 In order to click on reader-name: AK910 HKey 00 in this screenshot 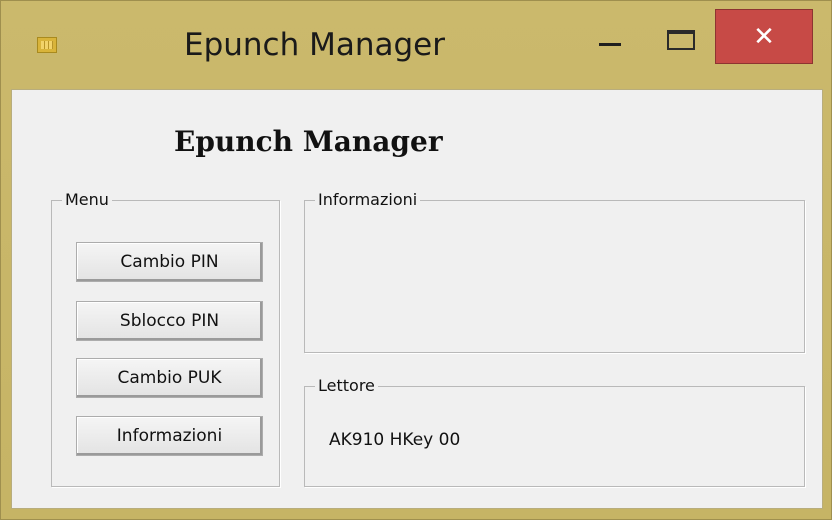, I will do `click(395, 440)`.